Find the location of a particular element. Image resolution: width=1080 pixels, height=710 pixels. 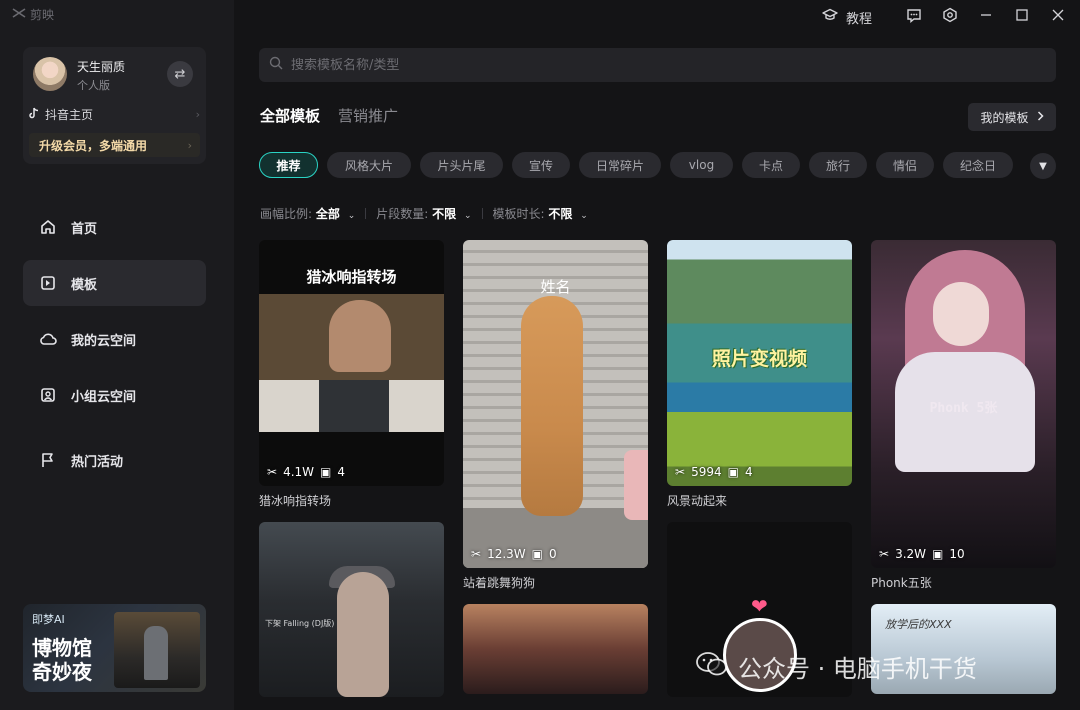

template-stats: ✂ 12.3W ▣ 0 is located at coordinates (514, 554).